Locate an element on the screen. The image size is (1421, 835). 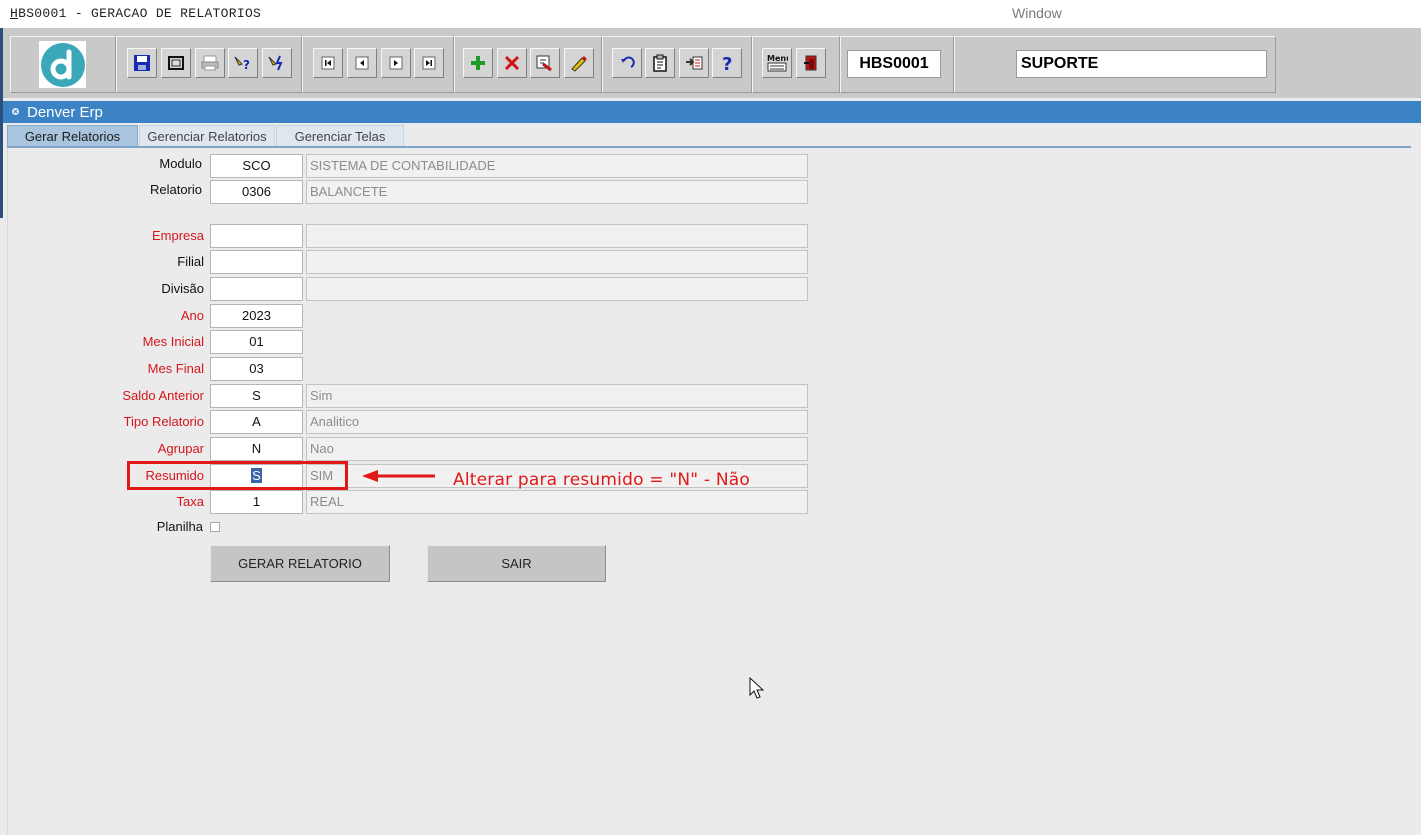
label-relatorio: Relatorio is located at coordinates (175, 189).